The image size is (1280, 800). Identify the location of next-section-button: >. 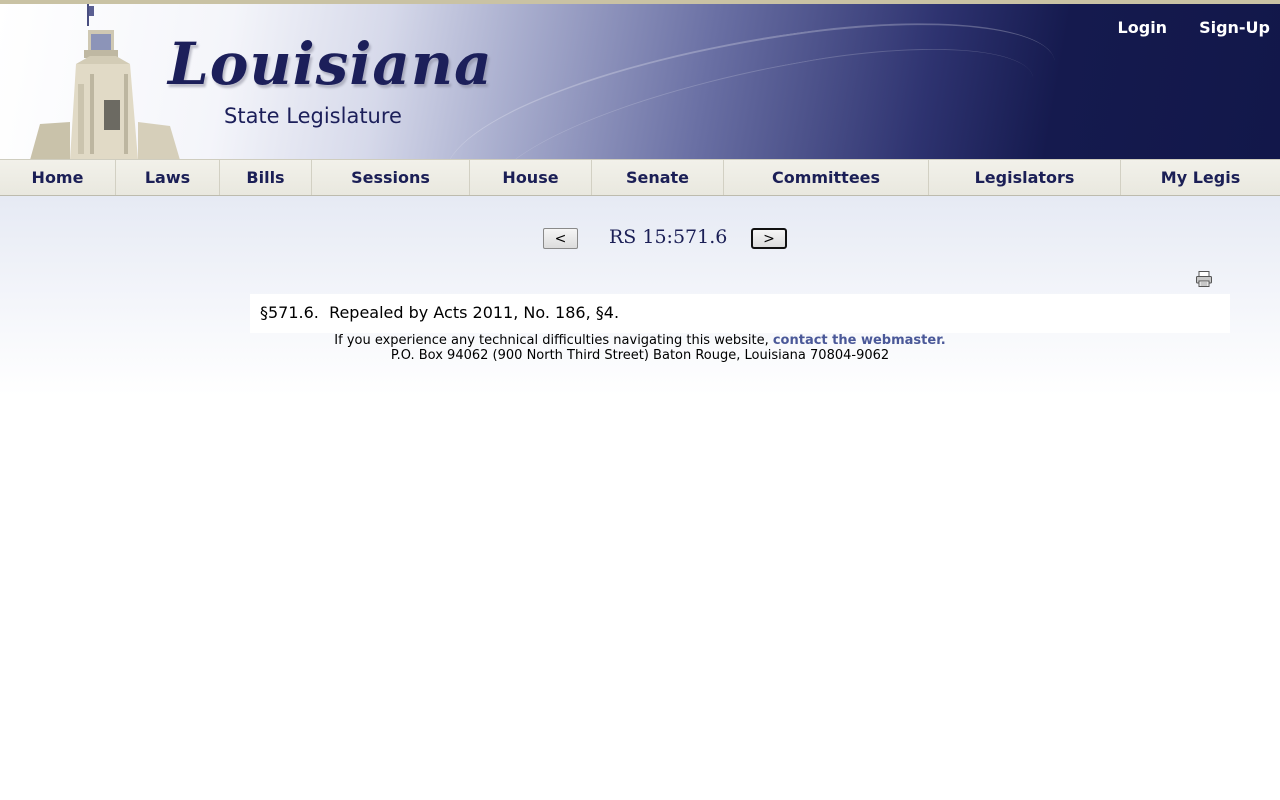
(769, 238).